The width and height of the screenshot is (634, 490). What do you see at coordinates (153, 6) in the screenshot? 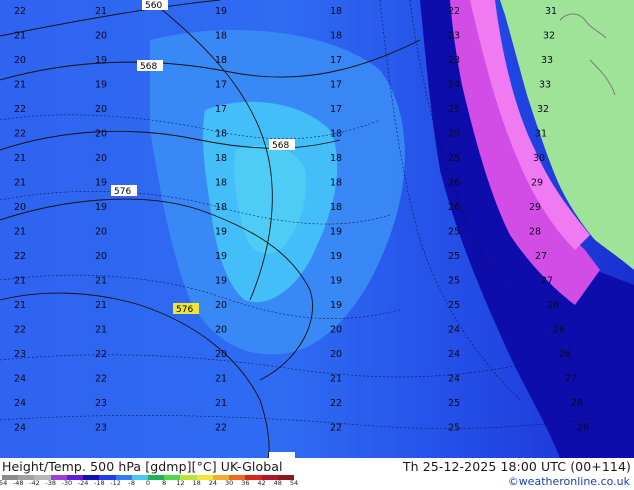
I see `contour-label: 560` at bounding box center [153, 6].